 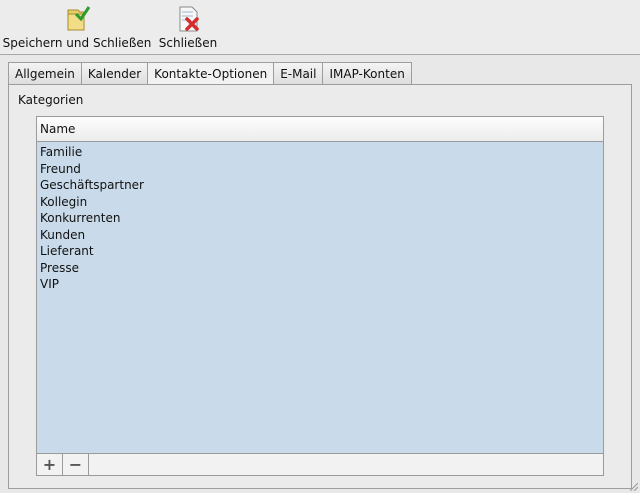 I want to click on list-item: Konkurrenten, so click(x=320, y=218).